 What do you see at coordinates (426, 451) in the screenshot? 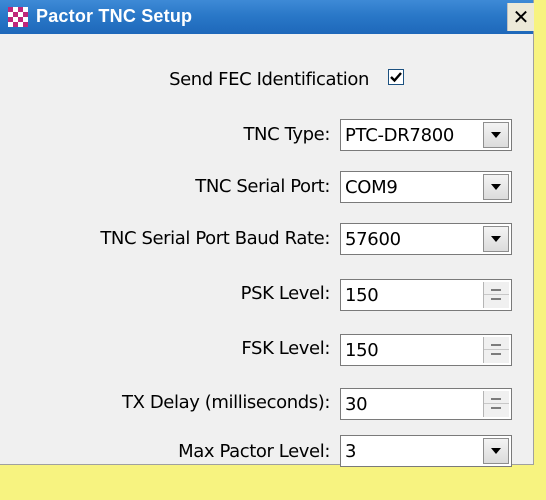
I see `max-pactor-select: 3` at bounding box center [426, 451].